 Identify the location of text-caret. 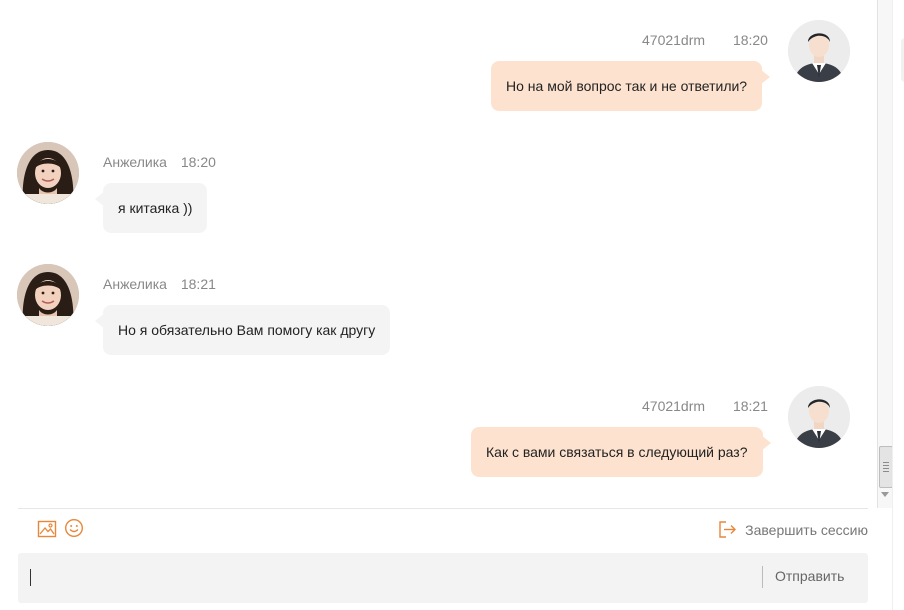
(30, 577).